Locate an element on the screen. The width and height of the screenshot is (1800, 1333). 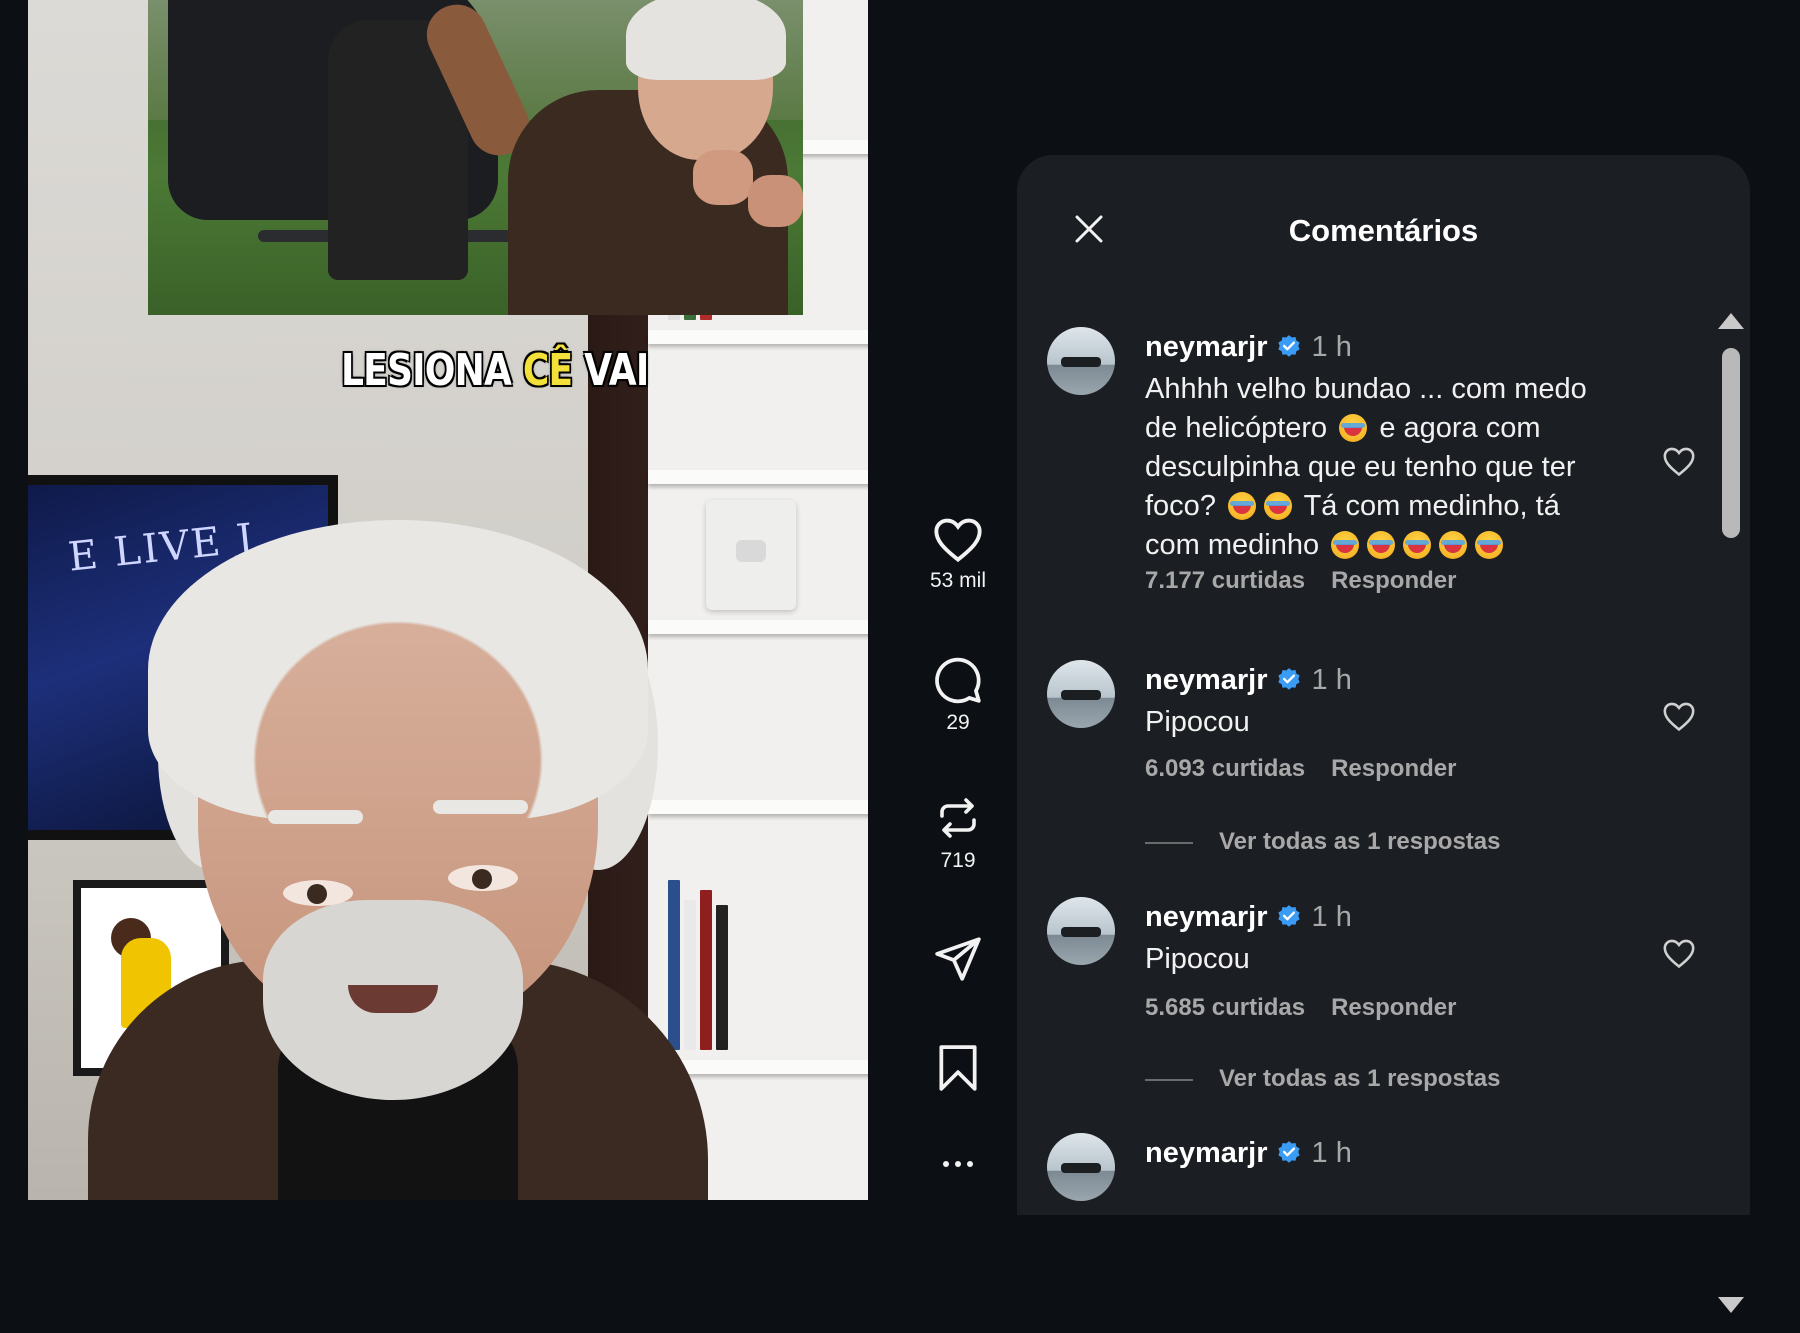
more-icon is located at coordinates (958, 1164).